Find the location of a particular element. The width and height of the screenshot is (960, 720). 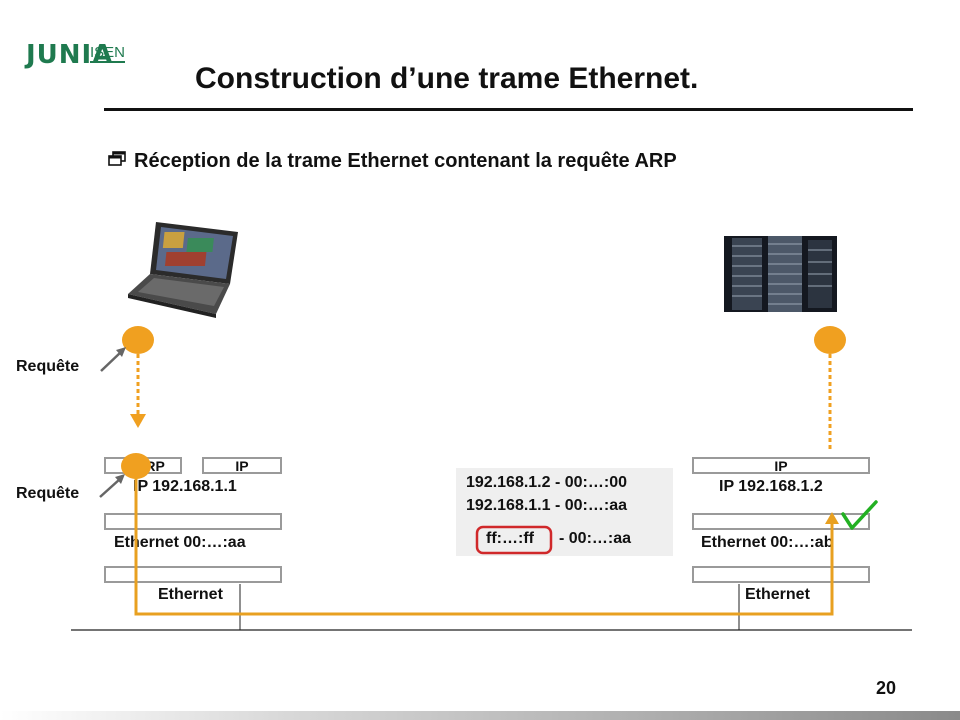

request-pointer-top is located at coordinates (111, 361).